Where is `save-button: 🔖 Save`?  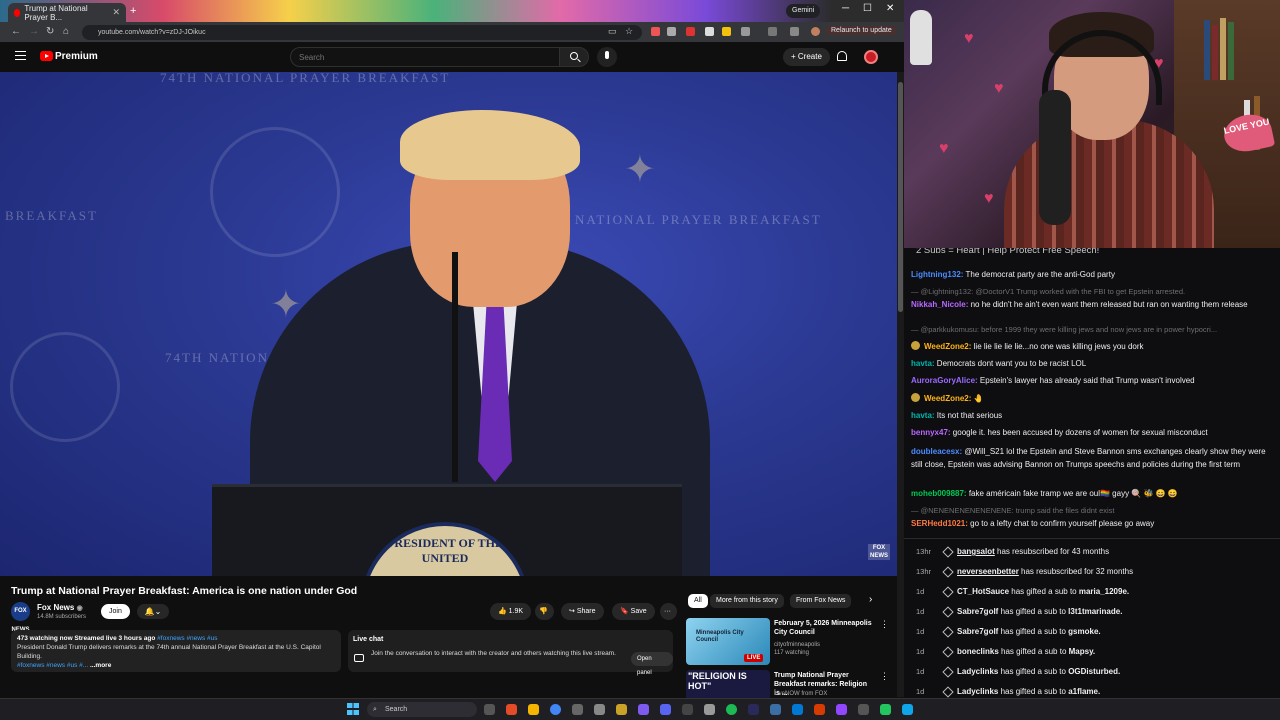 save-button: 🔖 Save is located at coordinates (633, 611).